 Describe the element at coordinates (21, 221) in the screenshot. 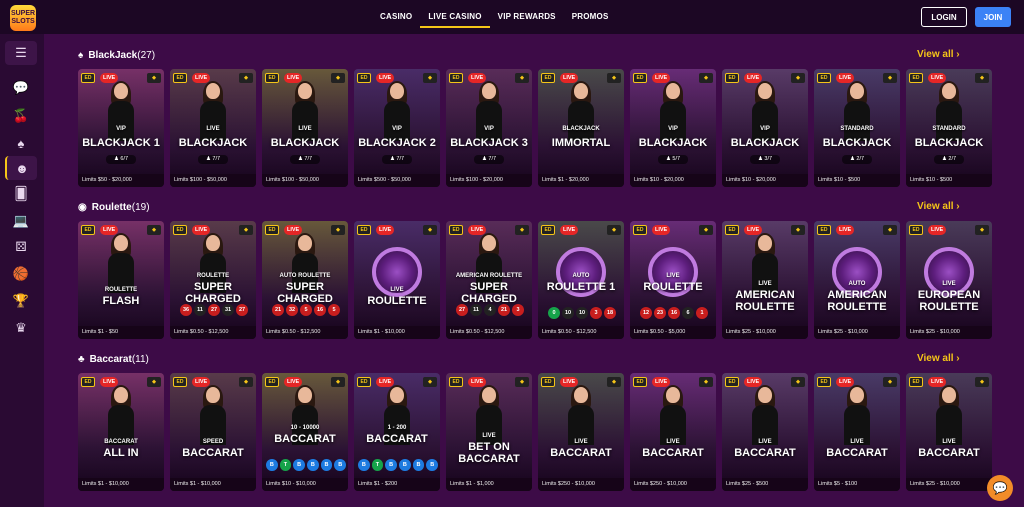

I see `laptop-icon: 💻` at that location.